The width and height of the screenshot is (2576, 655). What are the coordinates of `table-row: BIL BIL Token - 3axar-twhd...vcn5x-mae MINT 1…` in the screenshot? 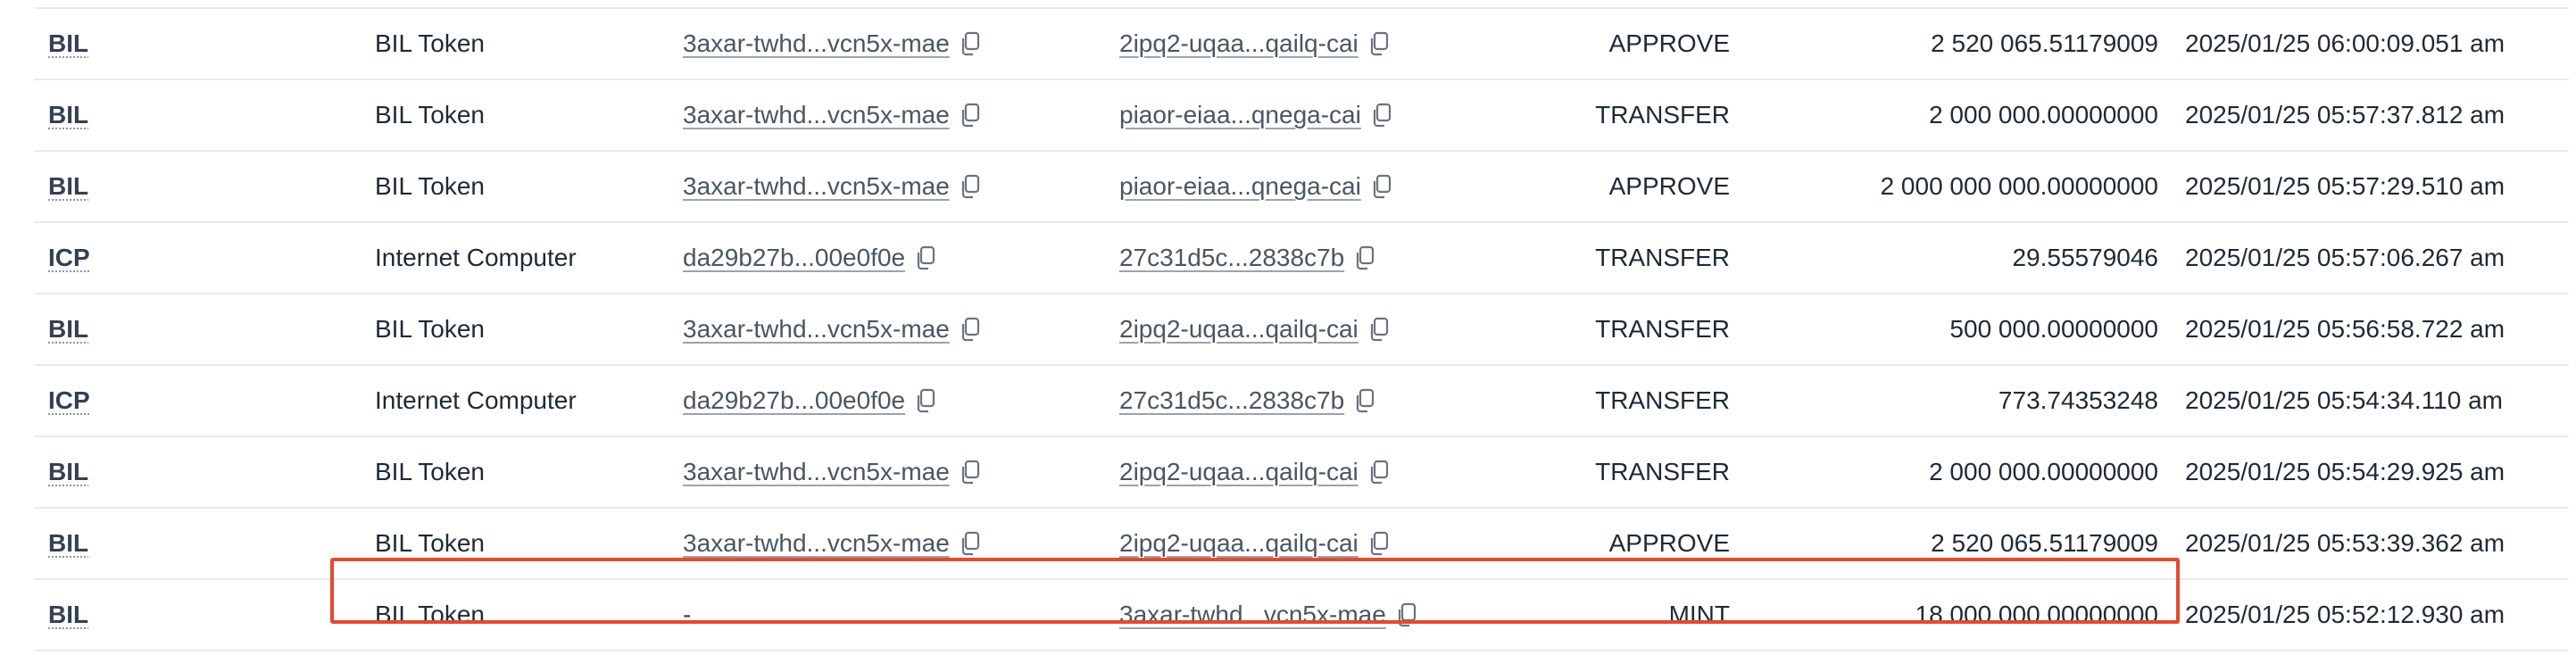 It's located at (1301, 615).